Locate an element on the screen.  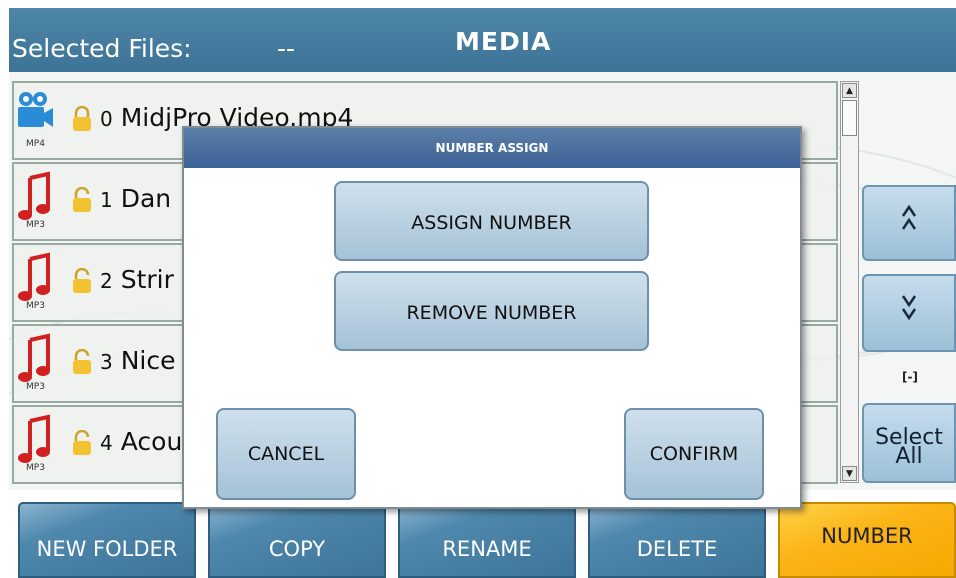
select-all-button: Select All is located at coordinates (909, 443).